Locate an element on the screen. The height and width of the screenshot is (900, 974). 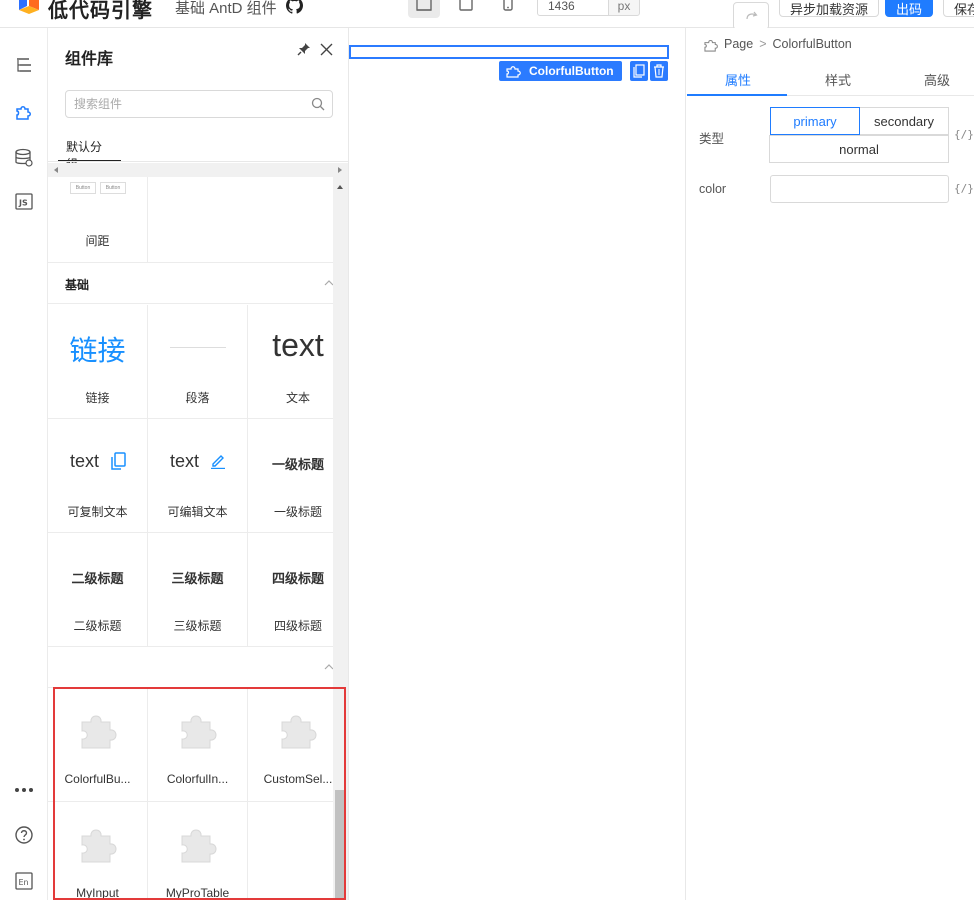
async-load-button: 异步加载资源 is located at coordinates (829, 8).